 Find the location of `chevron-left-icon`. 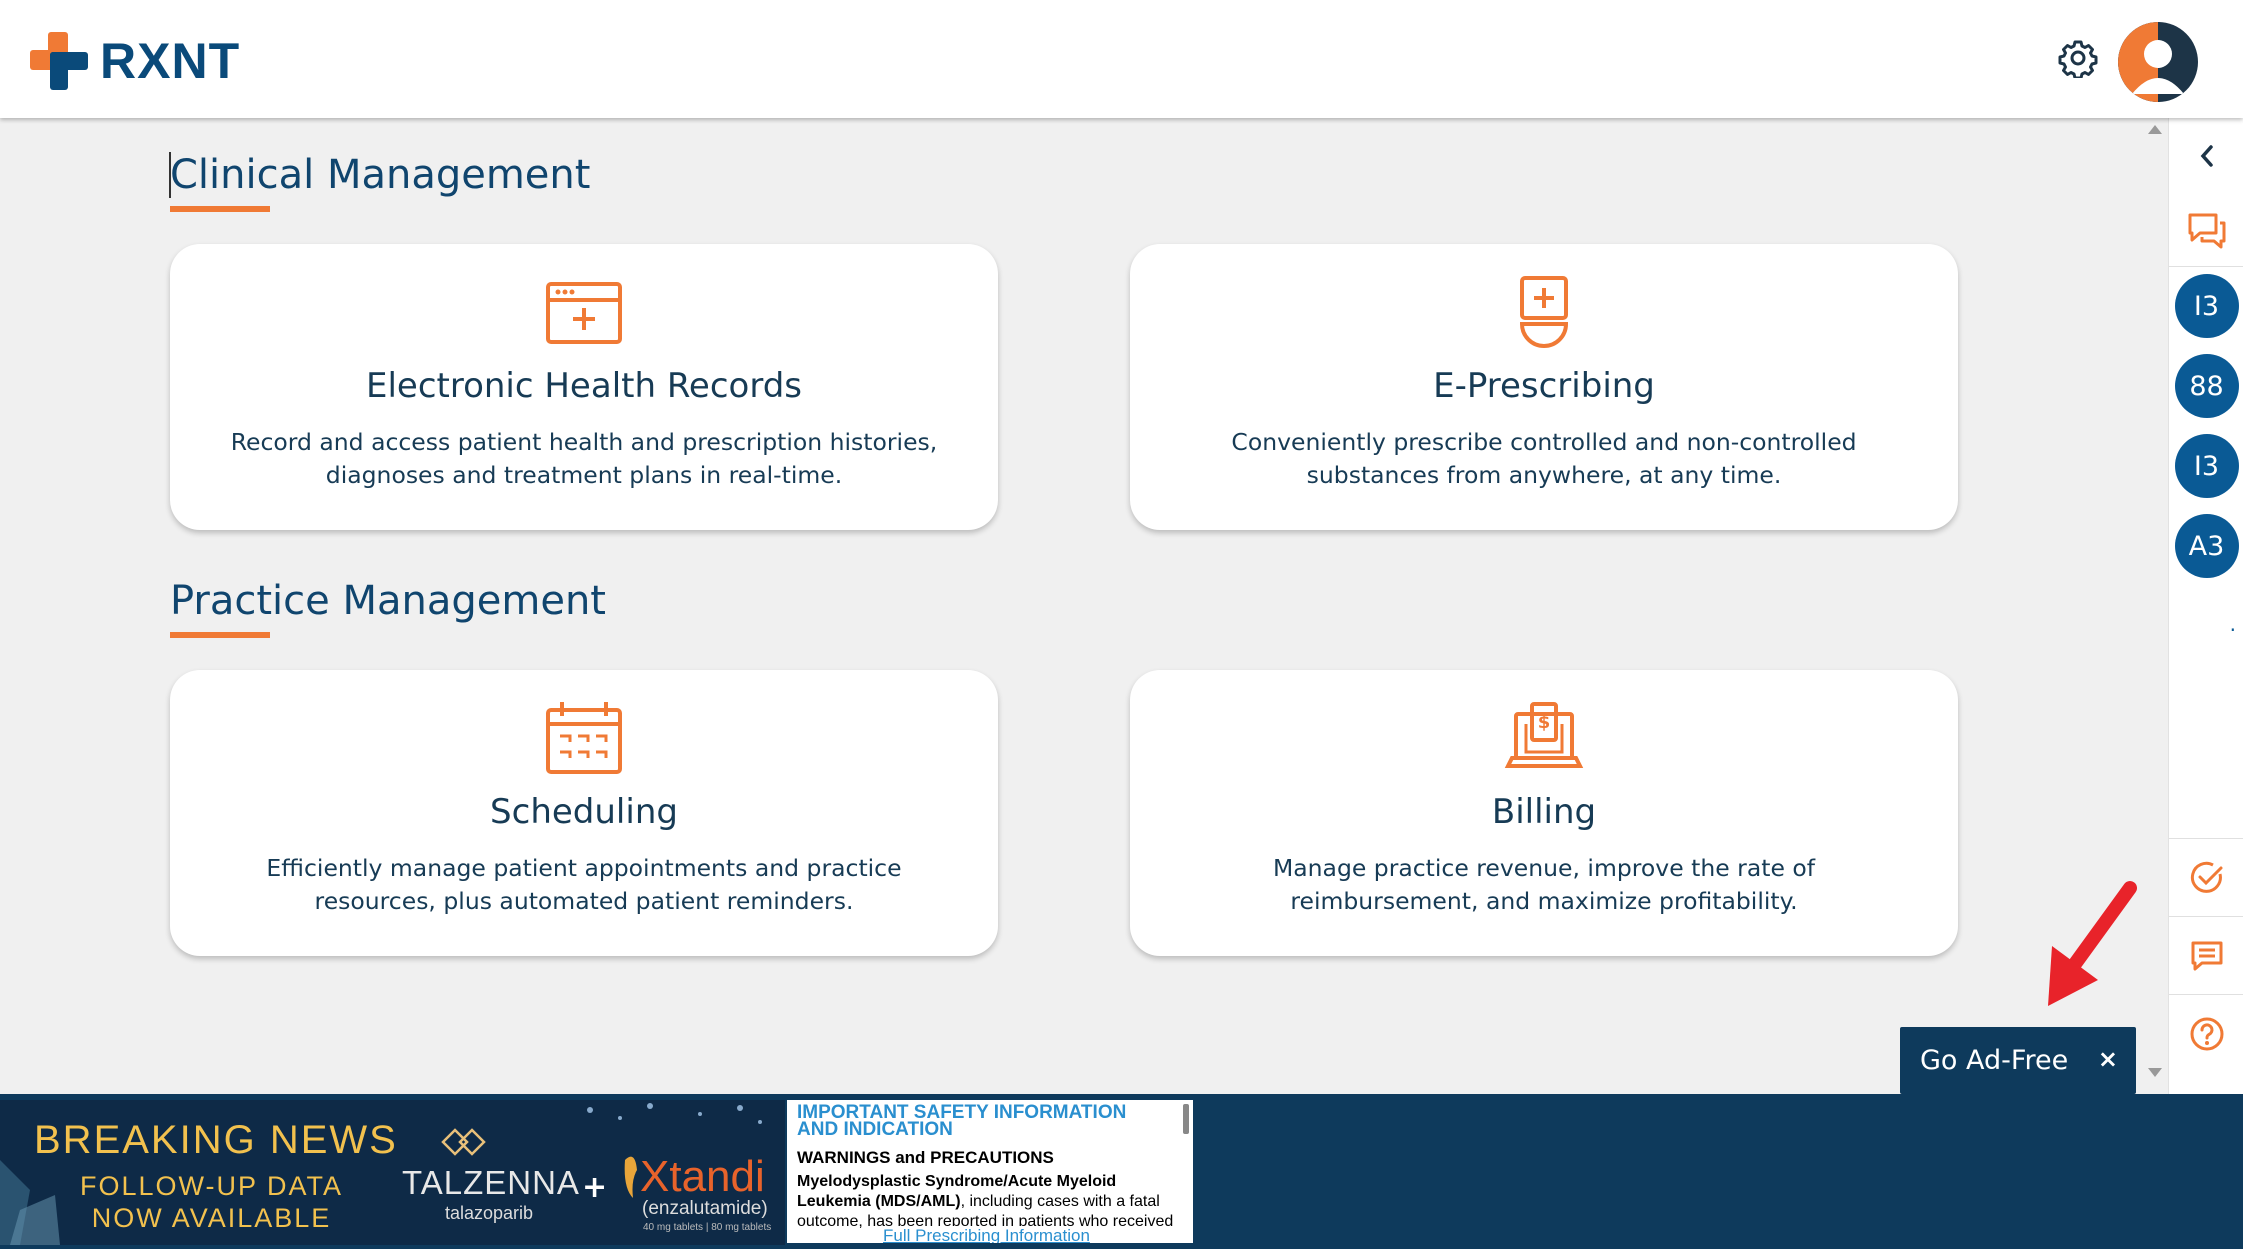

chevron-left-icon is located at coordinates (2206, 156).